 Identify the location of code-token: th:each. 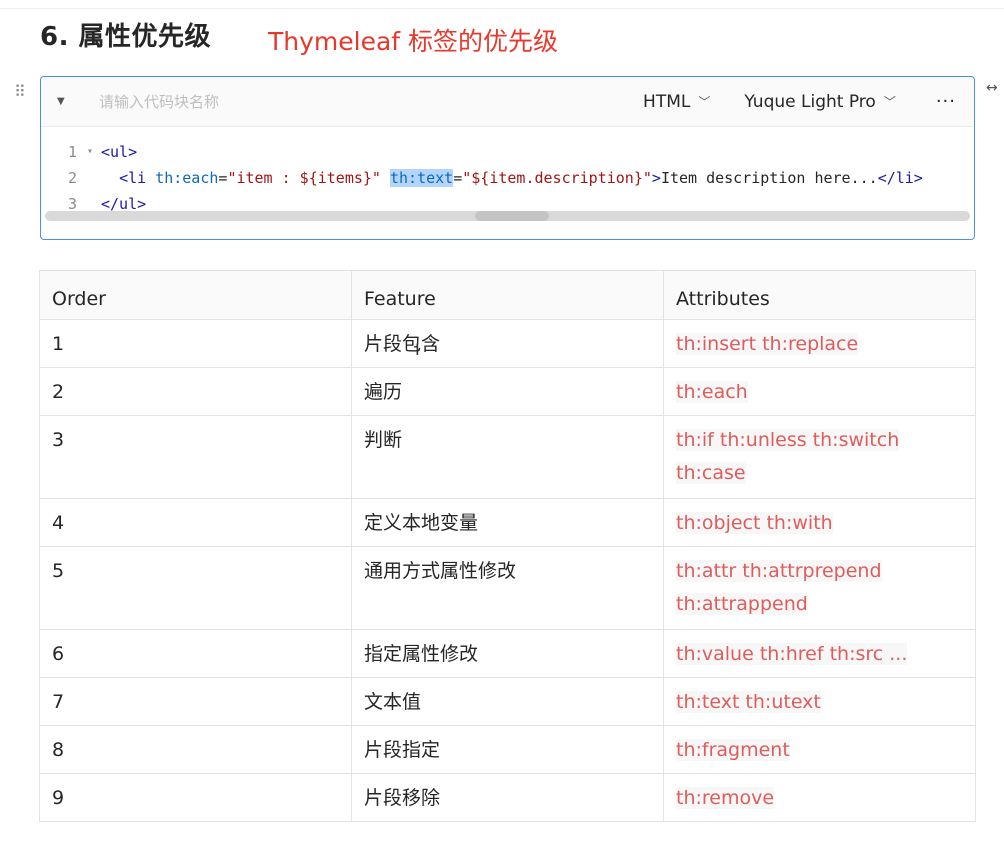
(187, 178).